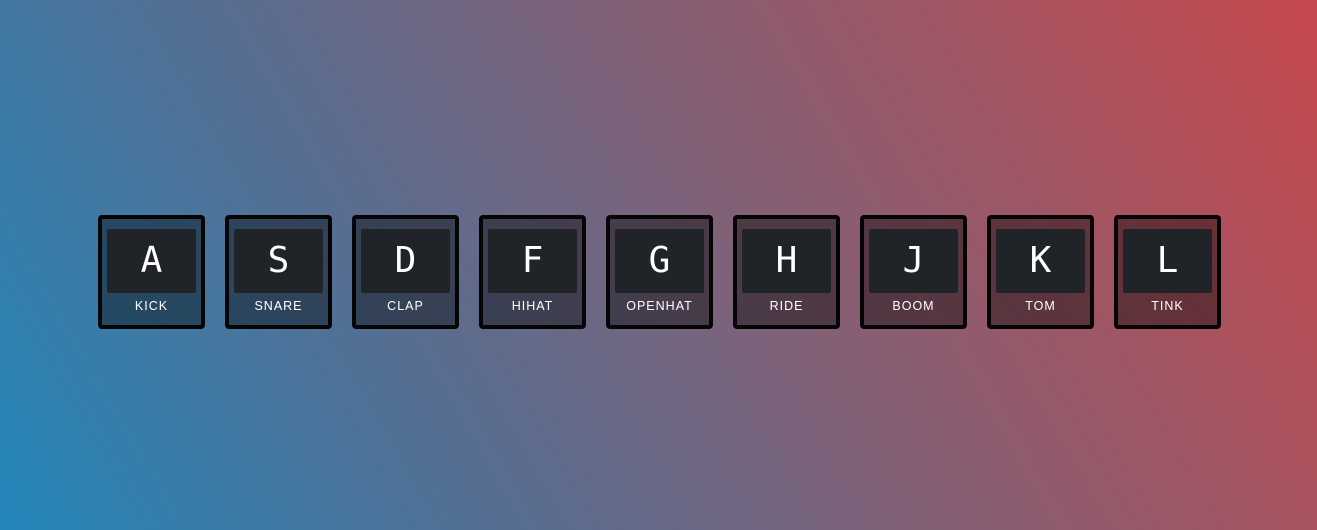  Describe the element at coordinates (532, 306) in the screenshot. I see `sound-label: HIHAT` at that location.